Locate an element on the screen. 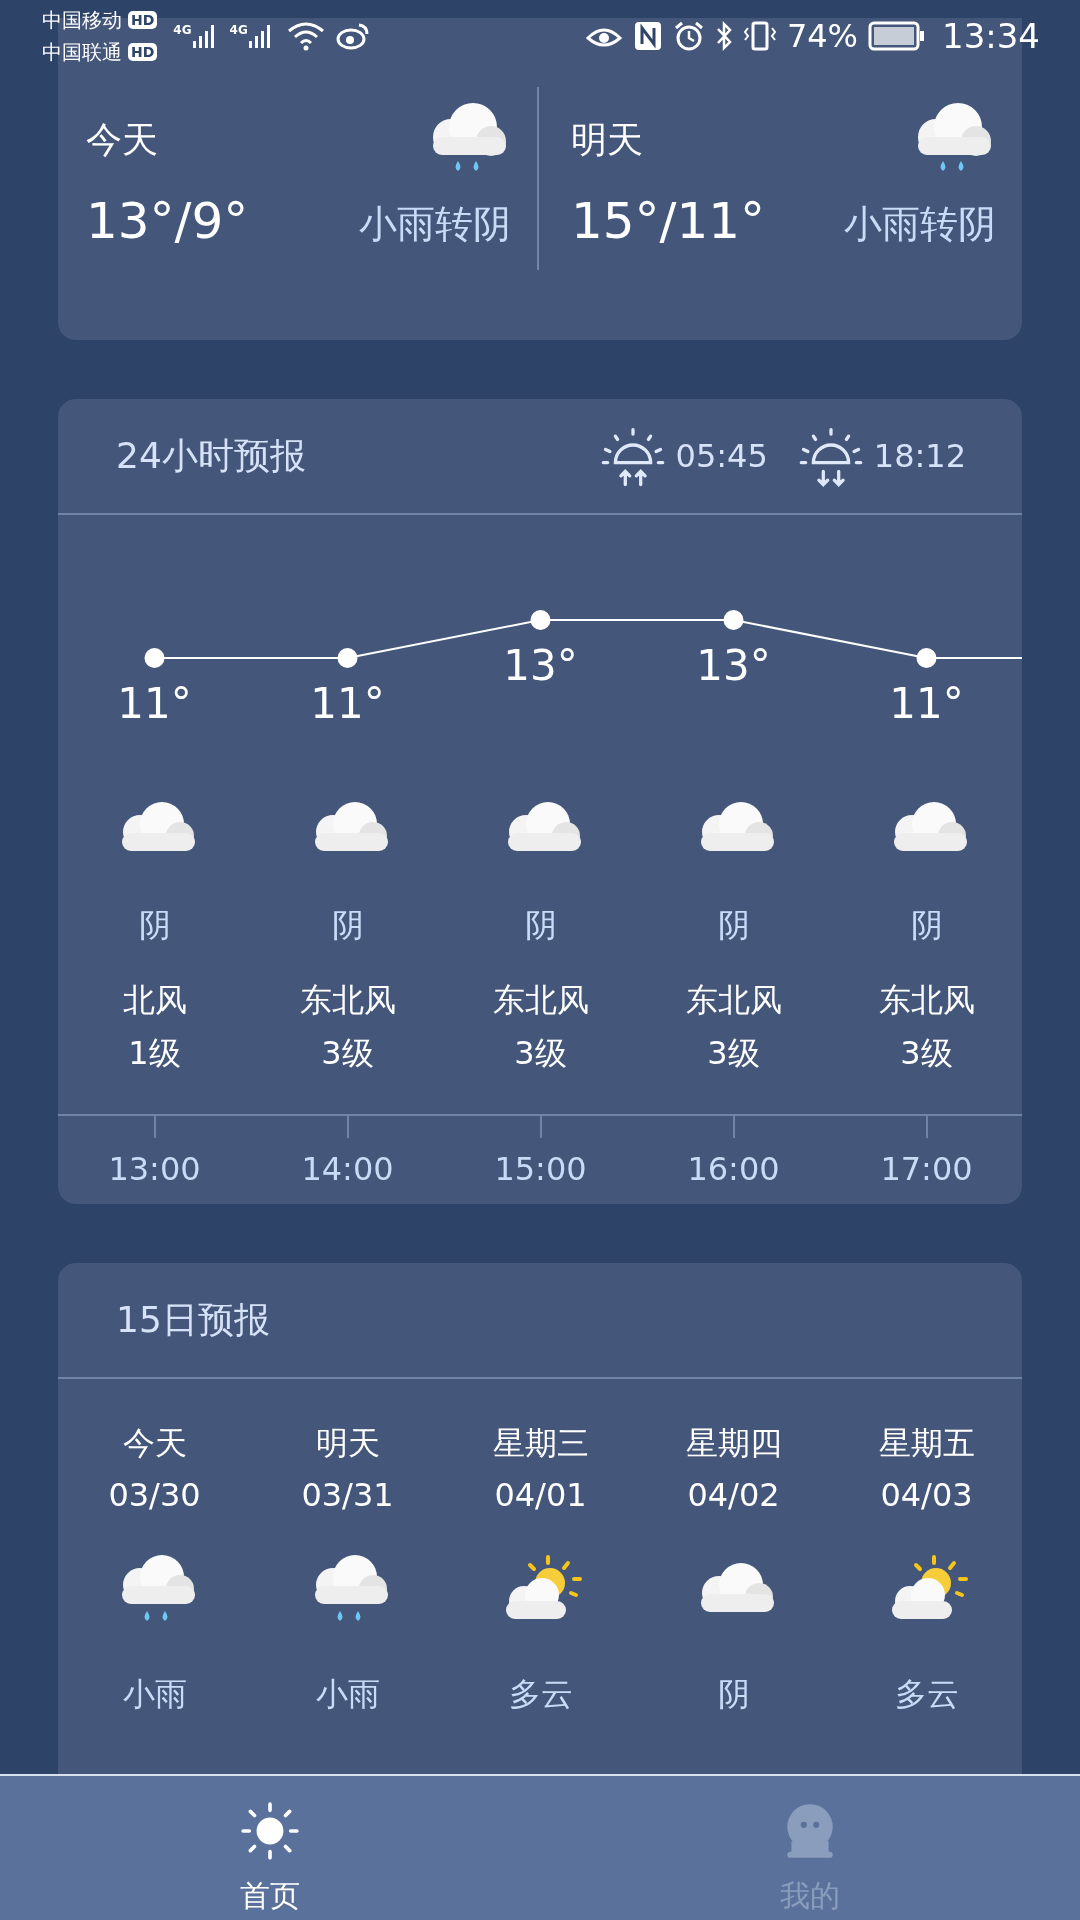 The width and height of the screenshot is (1080, 1920). wind-direction: 北风 is located at coordinates (154, 1000).